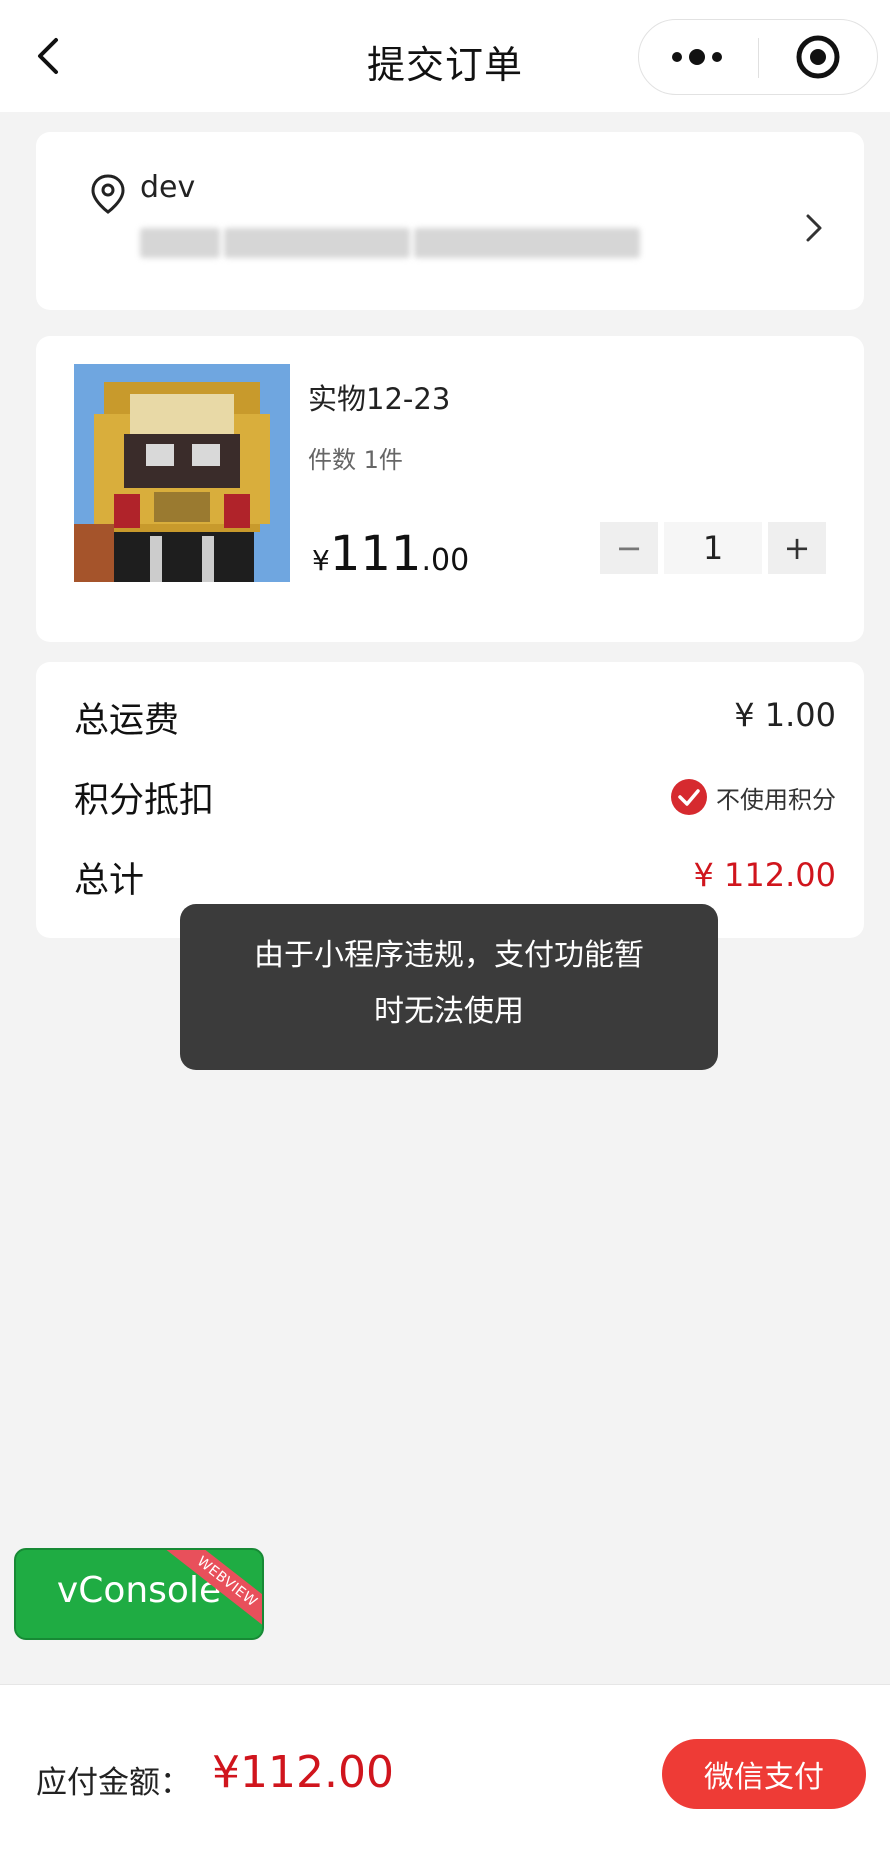  Describe the element at coordinates (303, 1772) in the screenshot. I see `pay-amount-value: ¥112.00` at that location.